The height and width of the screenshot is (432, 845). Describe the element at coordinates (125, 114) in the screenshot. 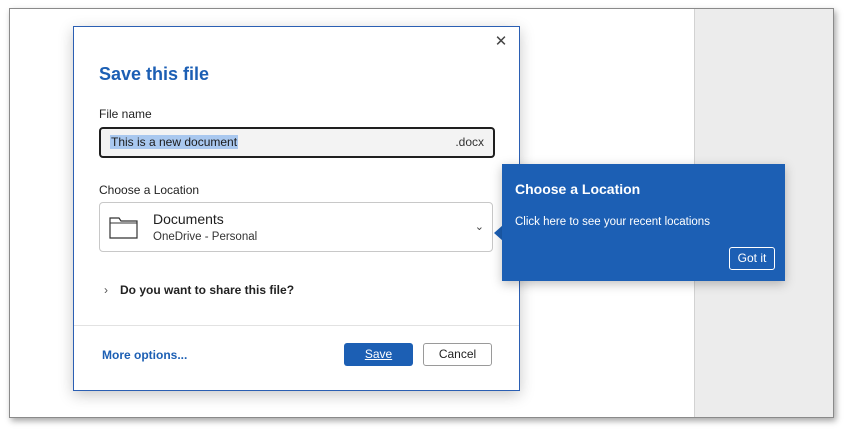

I see `file-name-label: File name` at that location.